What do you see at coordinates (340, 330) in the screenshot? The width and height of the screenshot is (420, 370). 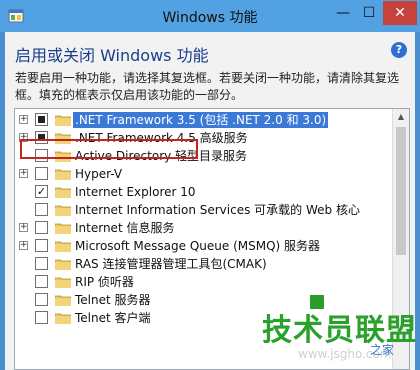 I see `site-watermark: 技术员联盟 www.jsgho.com 之家` at bounding box center [340, 330].